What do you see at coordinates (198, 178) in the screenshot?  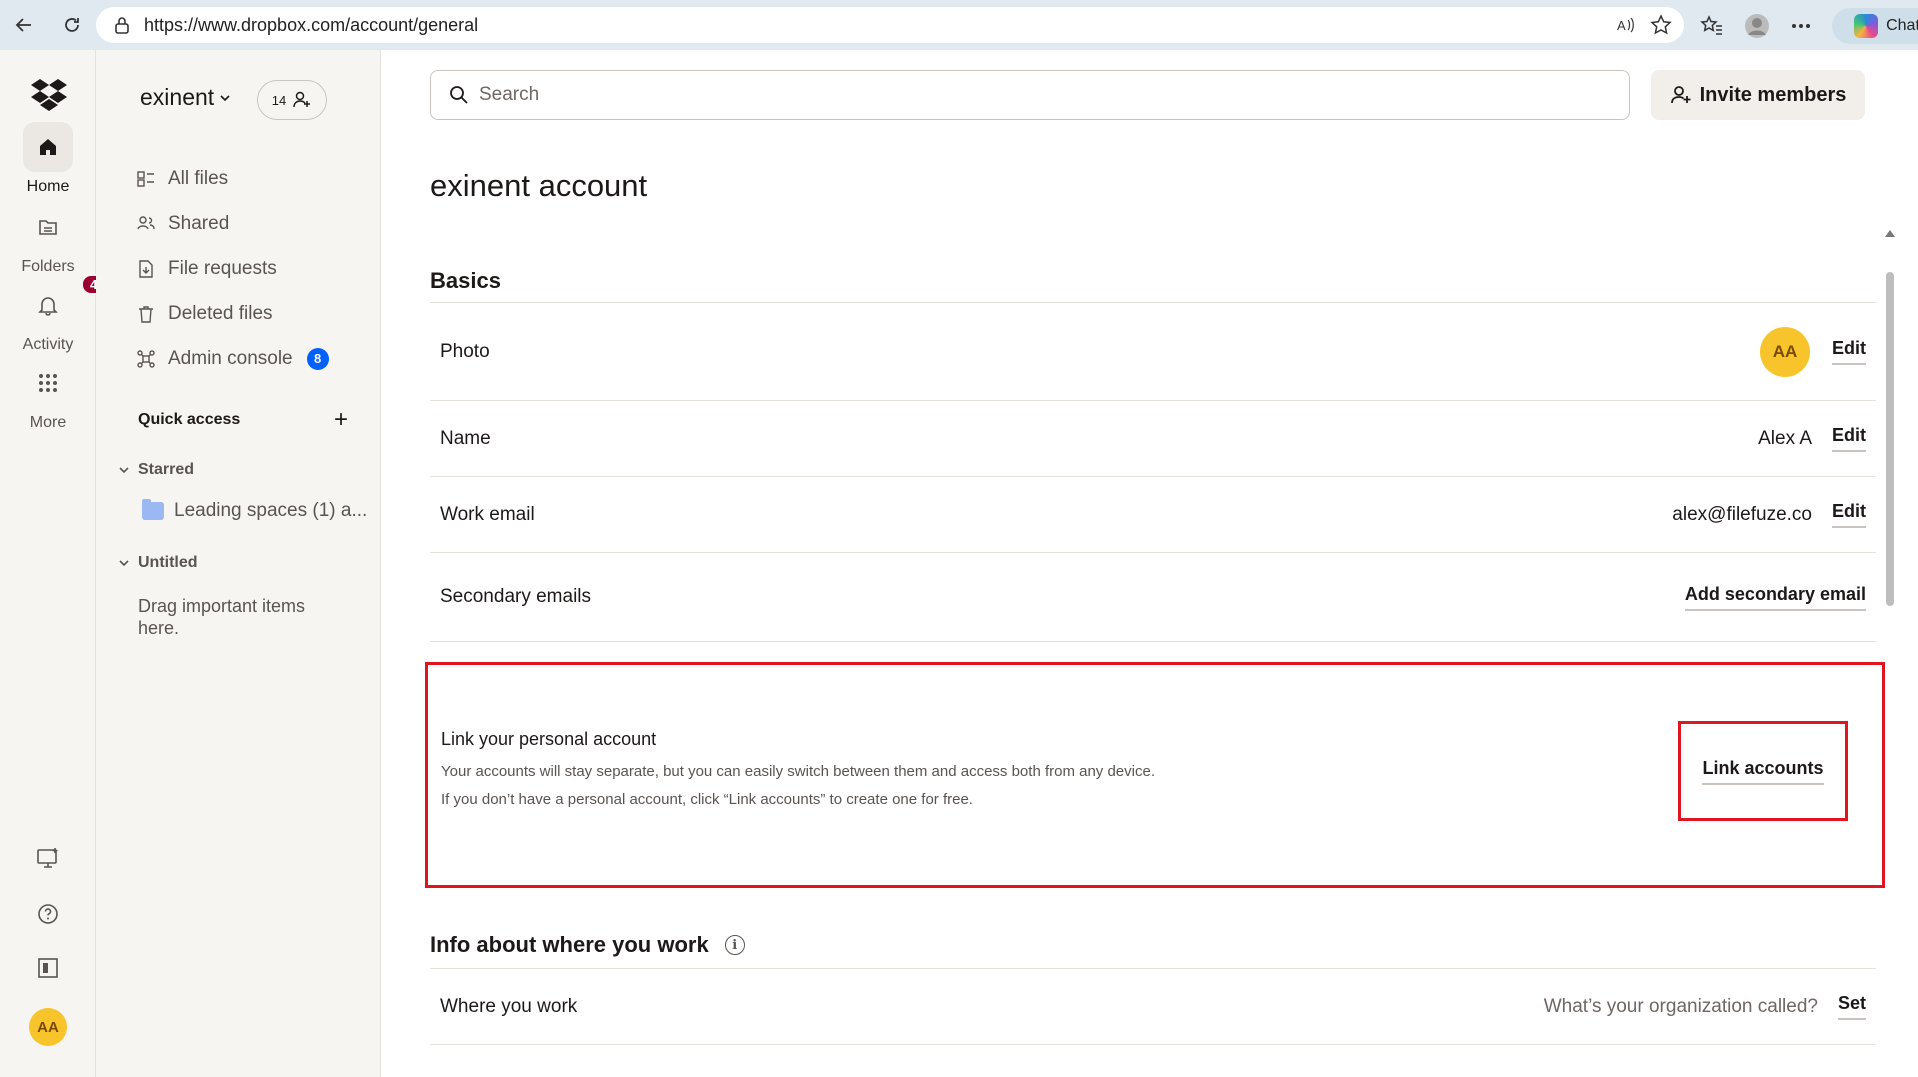 I see `nav-label: All files` at bounding box center [198, 178].